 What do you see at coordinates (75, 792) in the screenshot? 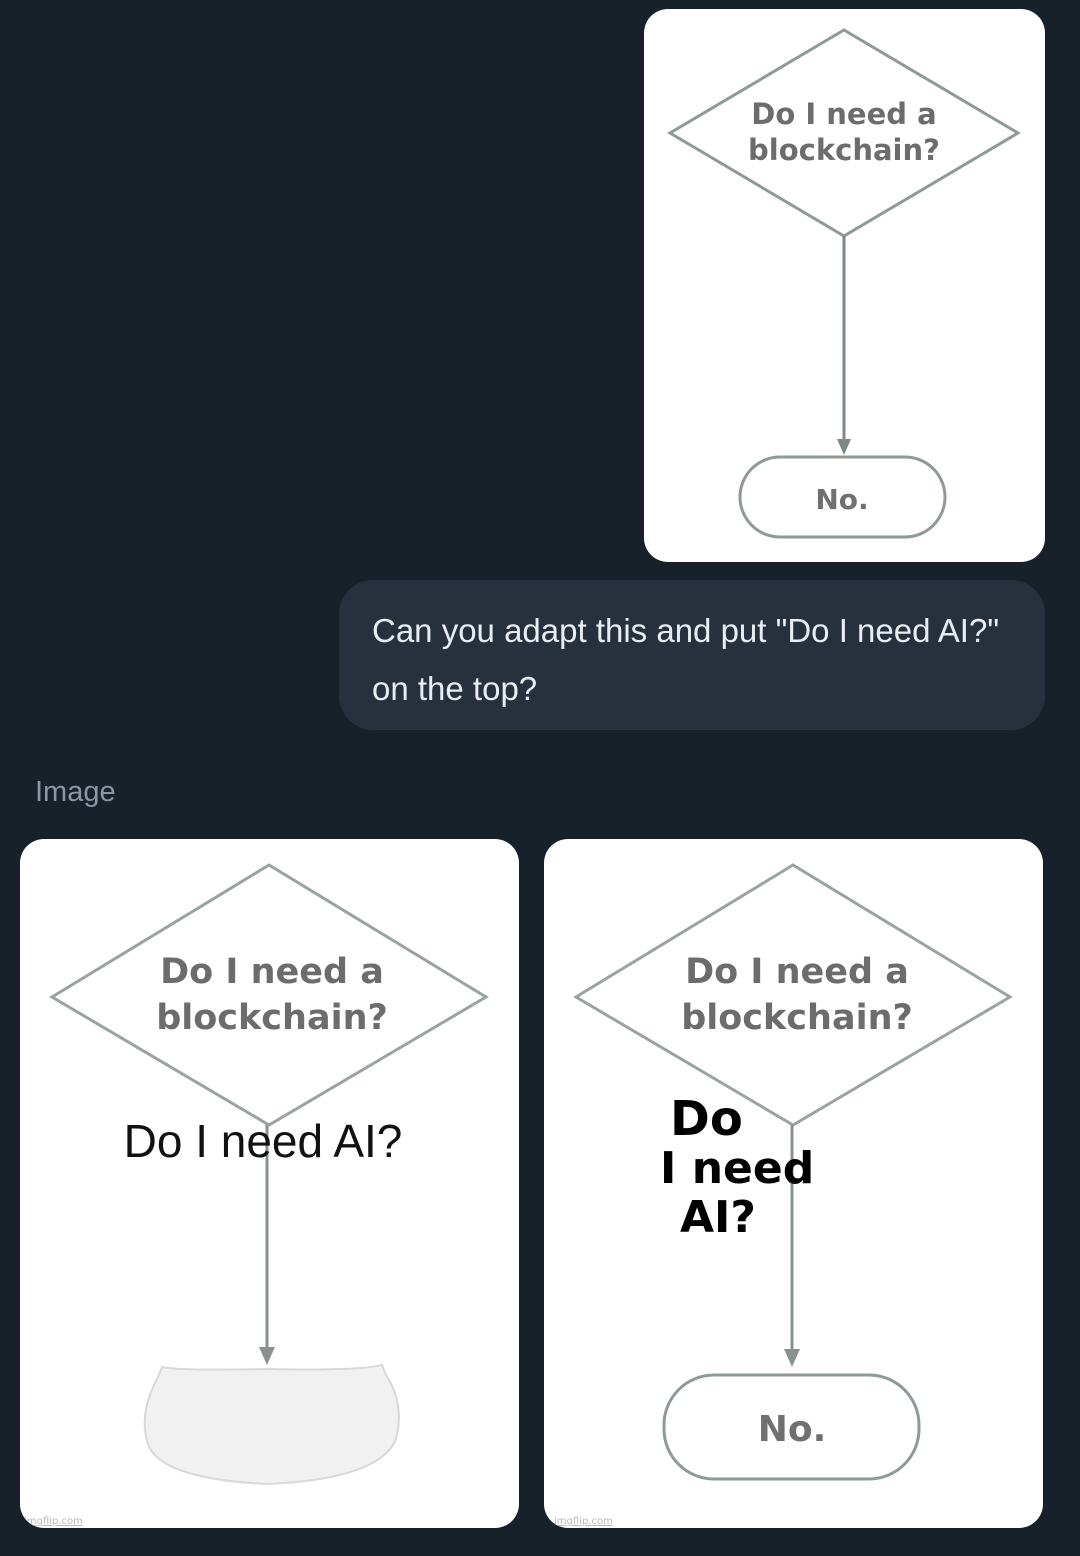
I see `response-type-label: Image` at bounding box center [75, 792].